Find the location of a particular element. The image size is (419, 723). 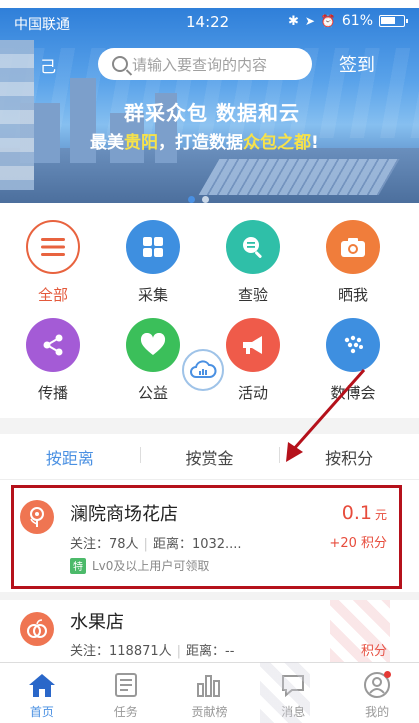

search-icon is located at coordinates (120, 64).